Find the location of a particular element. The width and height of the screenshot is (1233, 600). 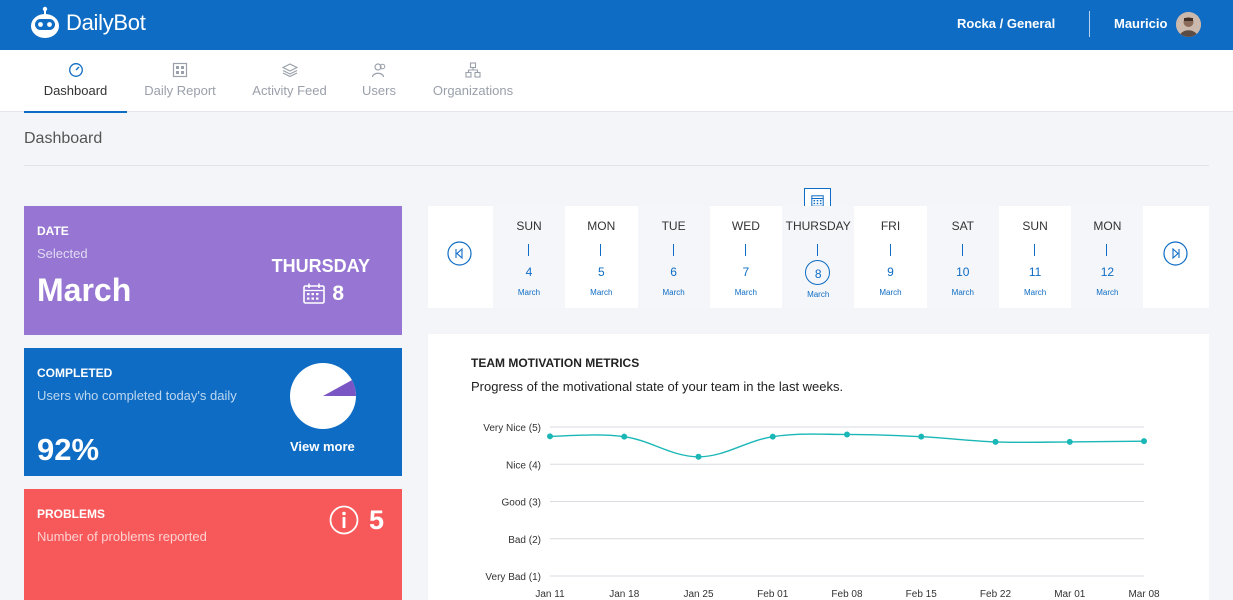

date-picker-day: WED 7 March is located at coordinates (746, 257).